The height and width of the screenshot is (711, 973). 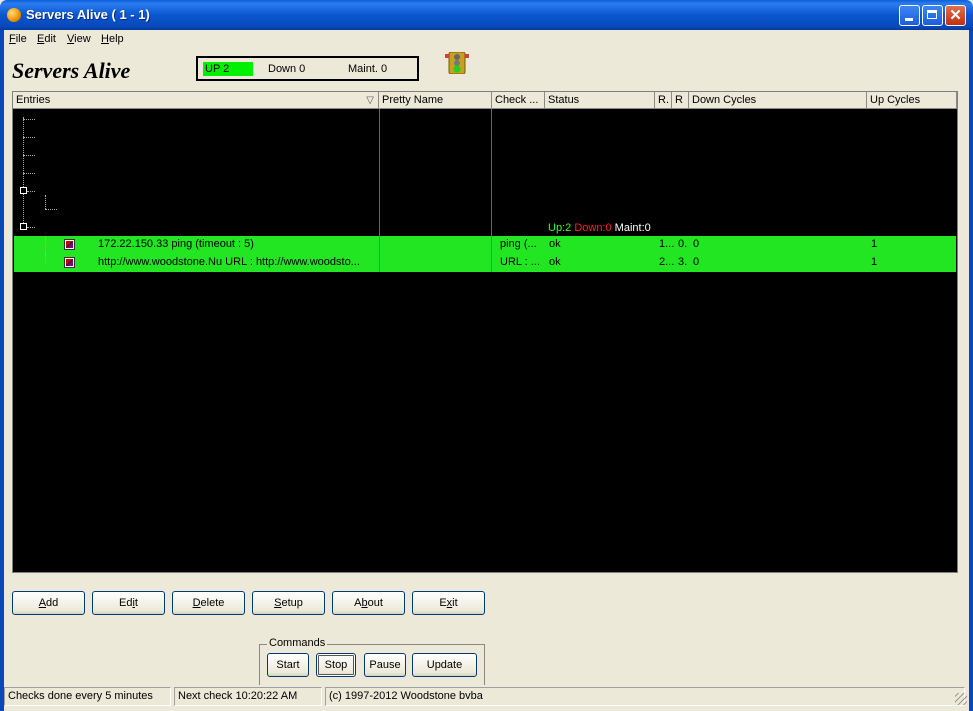 I want to click on traffic-light-icon, so click(x=457, y=63).